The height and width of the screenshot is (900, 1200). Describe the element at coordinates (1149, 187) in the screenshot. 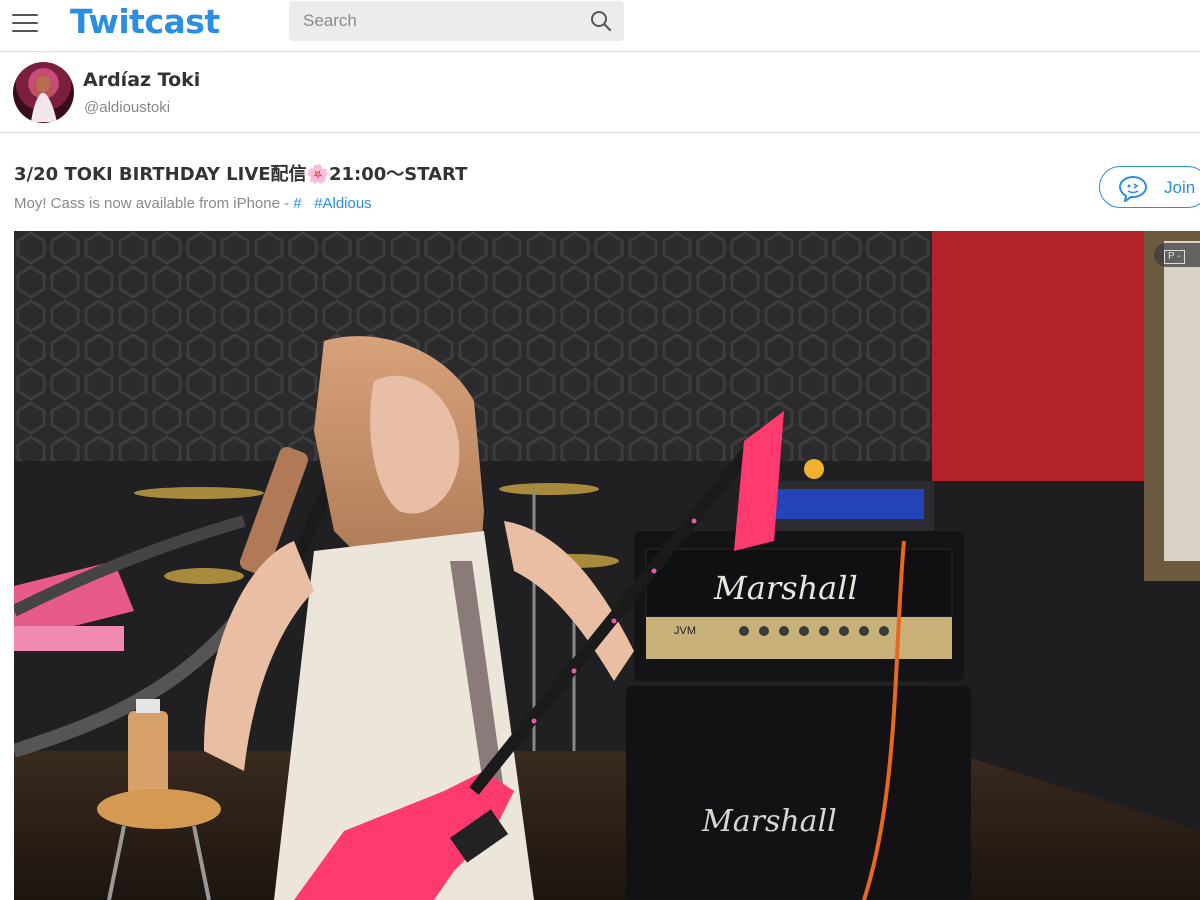

I see `join-button: Join` at that location.